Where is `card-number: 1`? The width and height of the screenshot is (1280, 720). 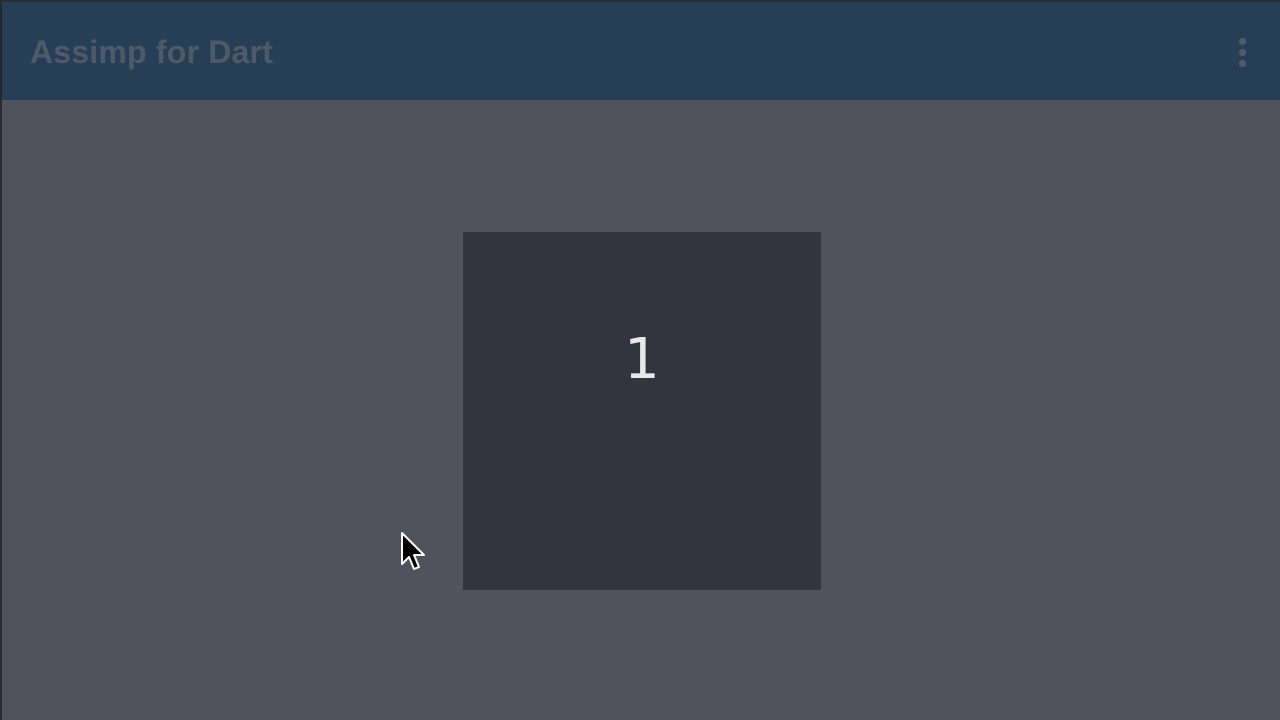
card-number: 1 is located at coordinates (642, 359).